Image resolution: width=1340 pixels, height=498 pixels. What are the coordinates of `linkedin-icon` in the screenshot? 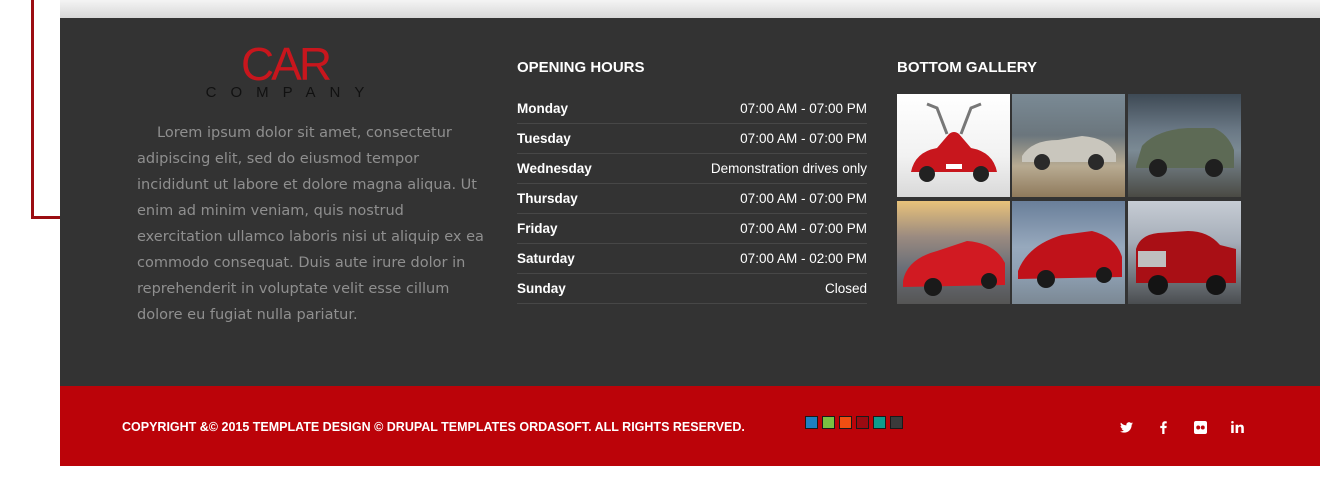 It's located at (1237, 427).